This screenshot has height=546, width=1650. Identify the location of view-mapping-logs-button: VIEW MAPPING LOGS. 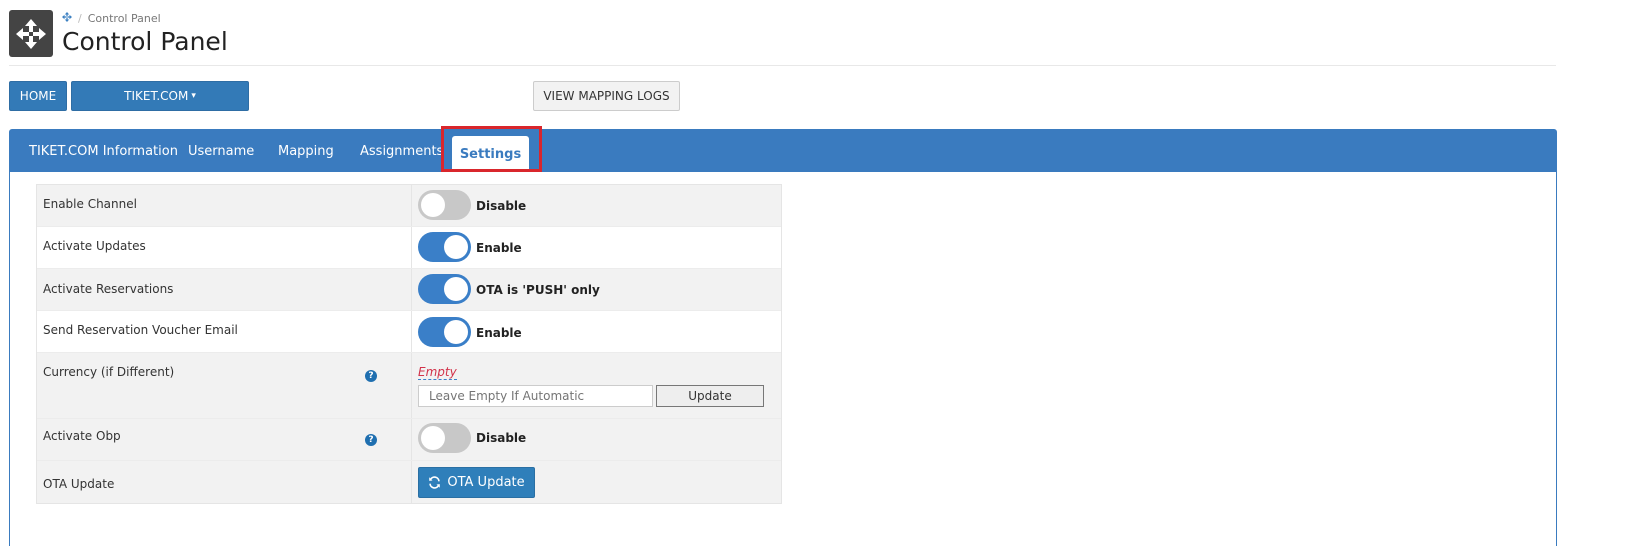
(606, 96).